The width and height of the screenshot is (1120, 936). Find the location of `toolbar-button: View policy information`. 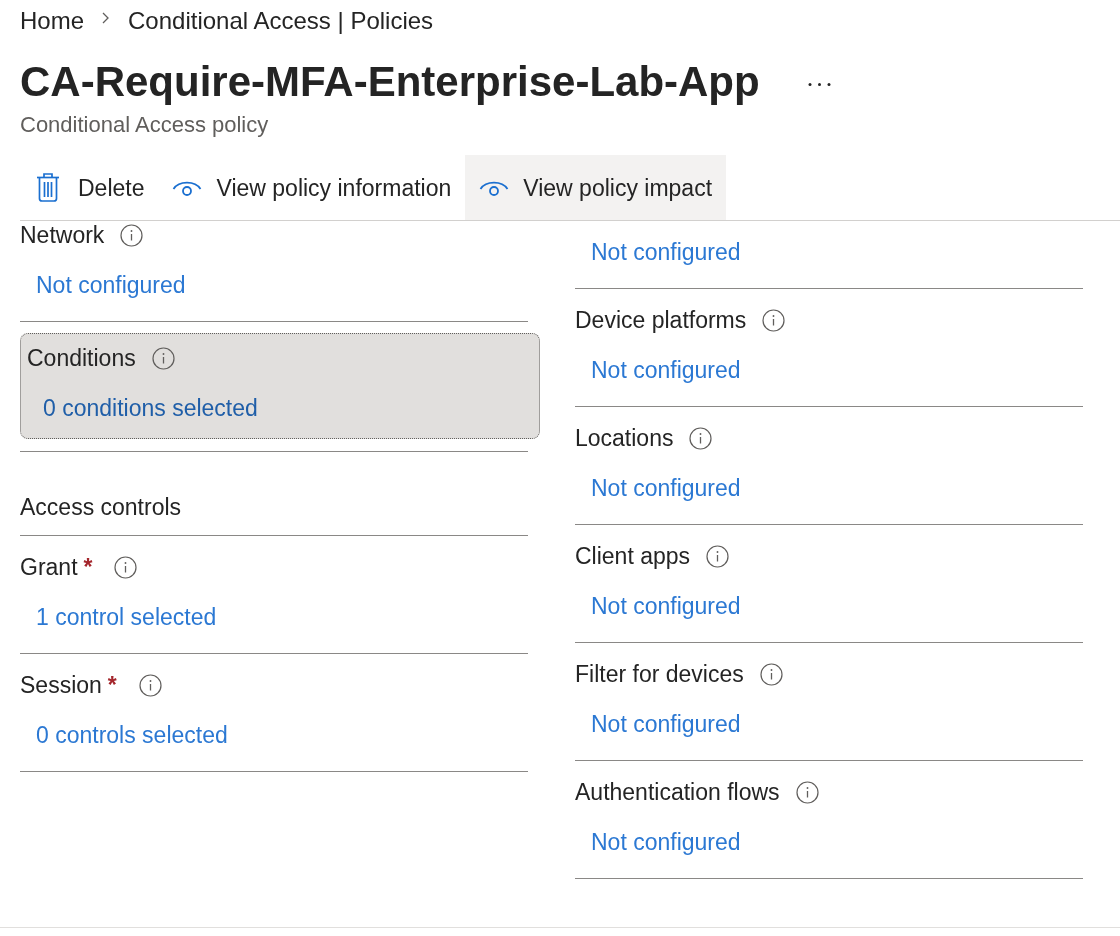

toolbar-button: View policy information is located at coordinates (312, 187).